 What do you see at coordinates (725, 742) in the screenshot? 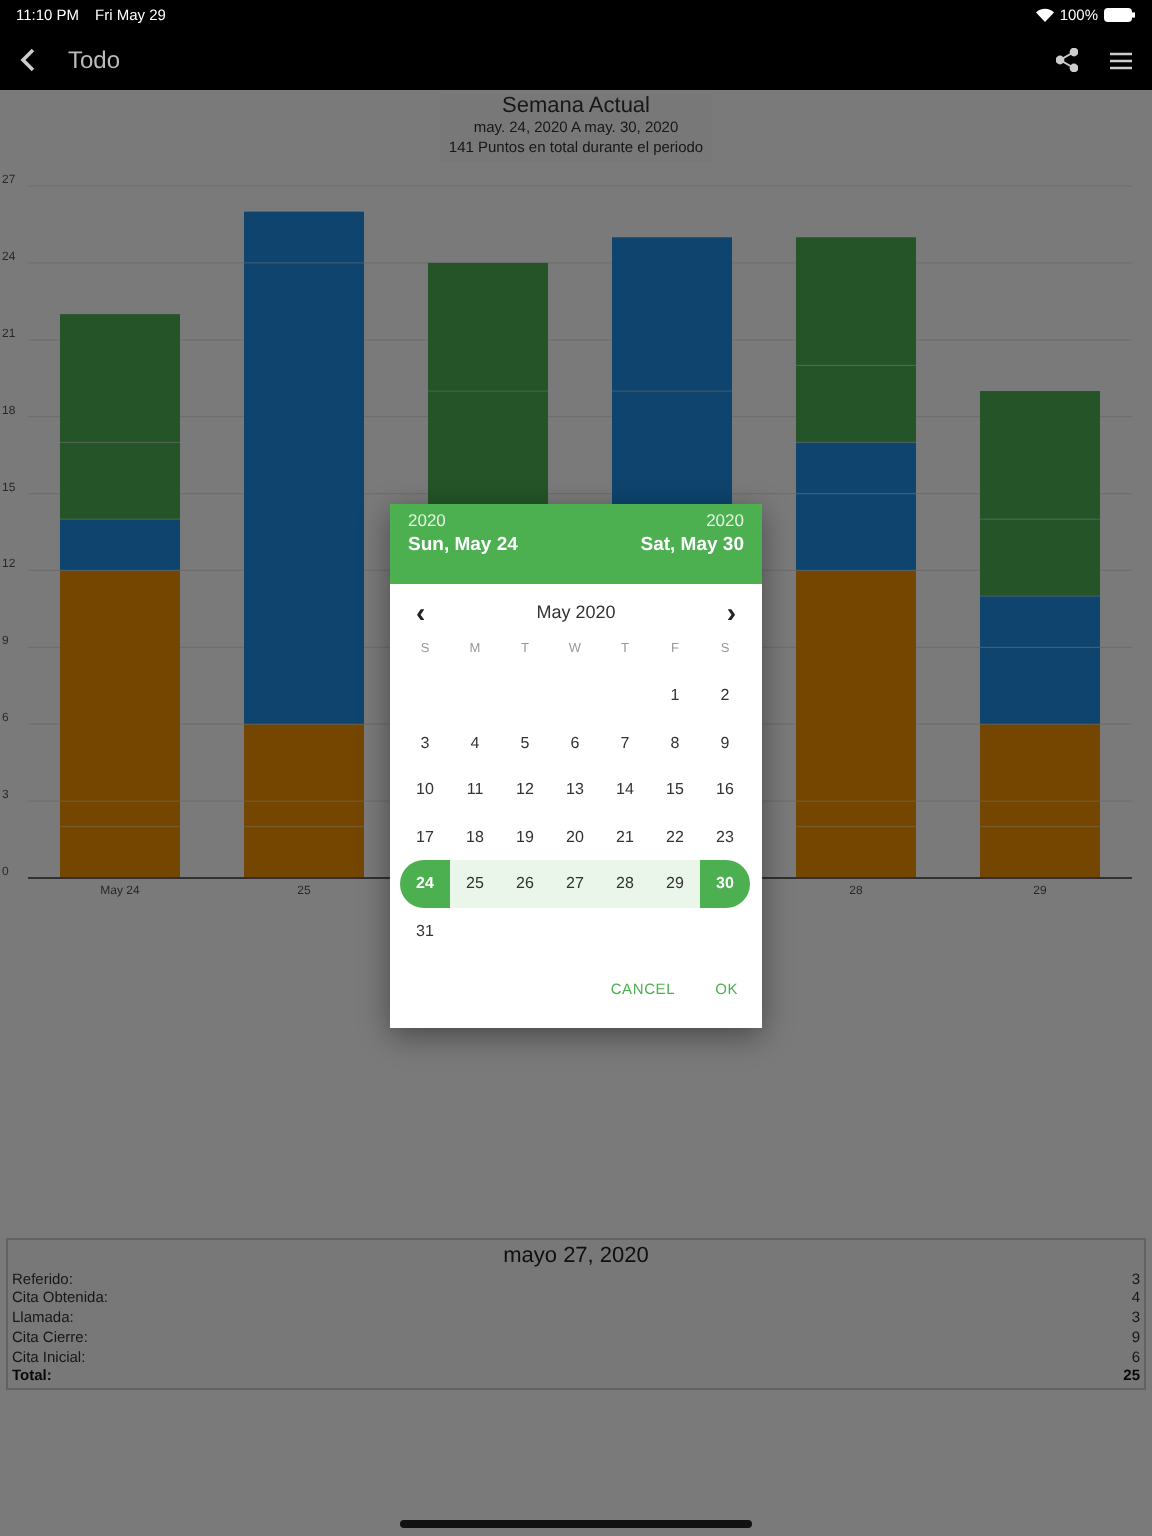
I see `calendar-day: 9` at bounding box center [725, 742].